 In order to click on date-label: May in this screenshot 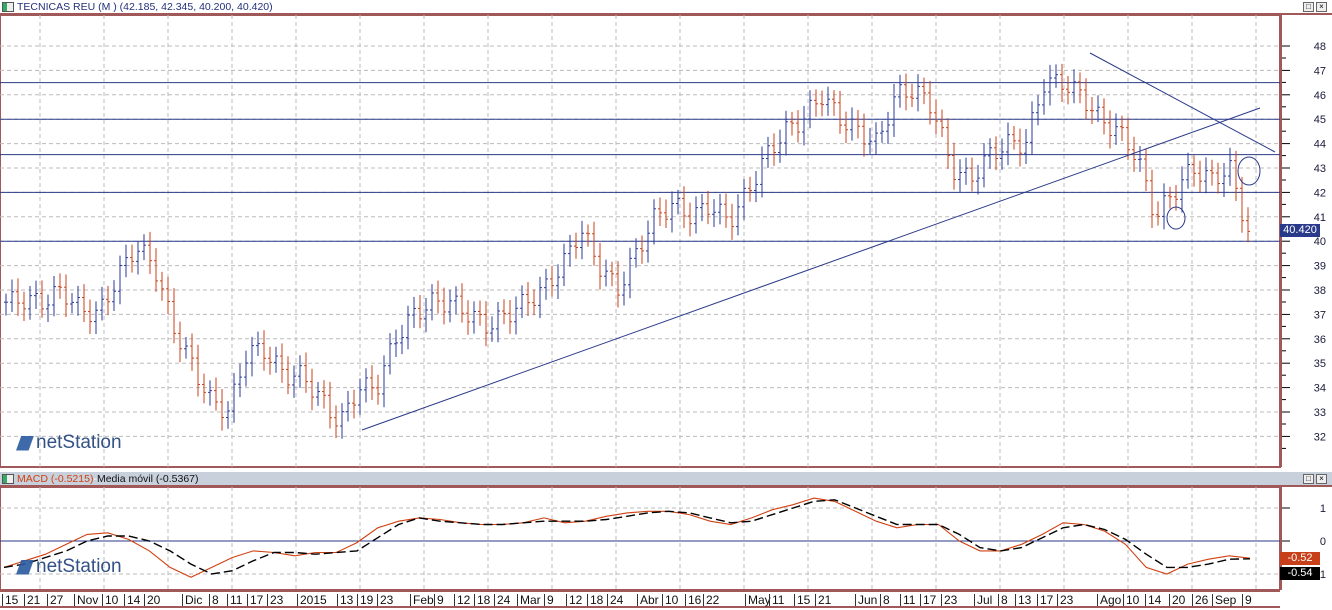, I will do `click(758, 600)`.